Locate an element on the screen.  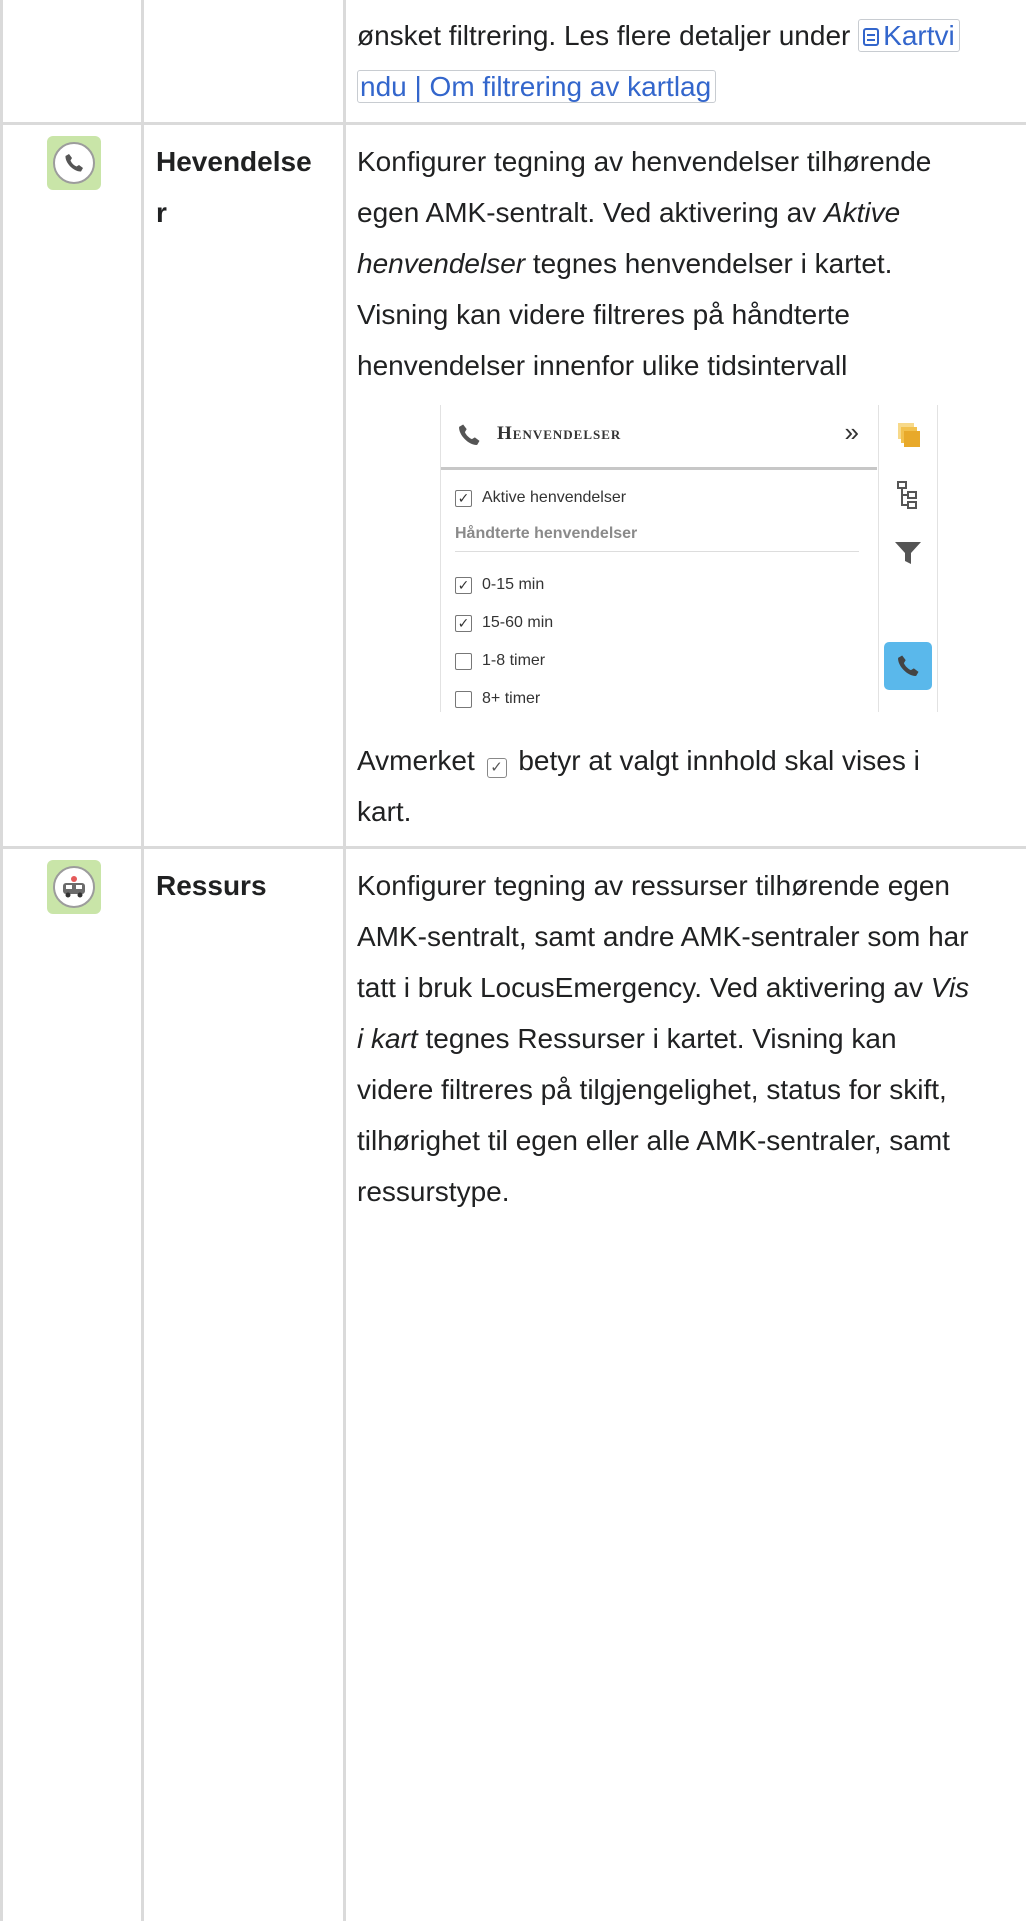
ressurs-name: Ressurs is located at coordinates (211, 885).